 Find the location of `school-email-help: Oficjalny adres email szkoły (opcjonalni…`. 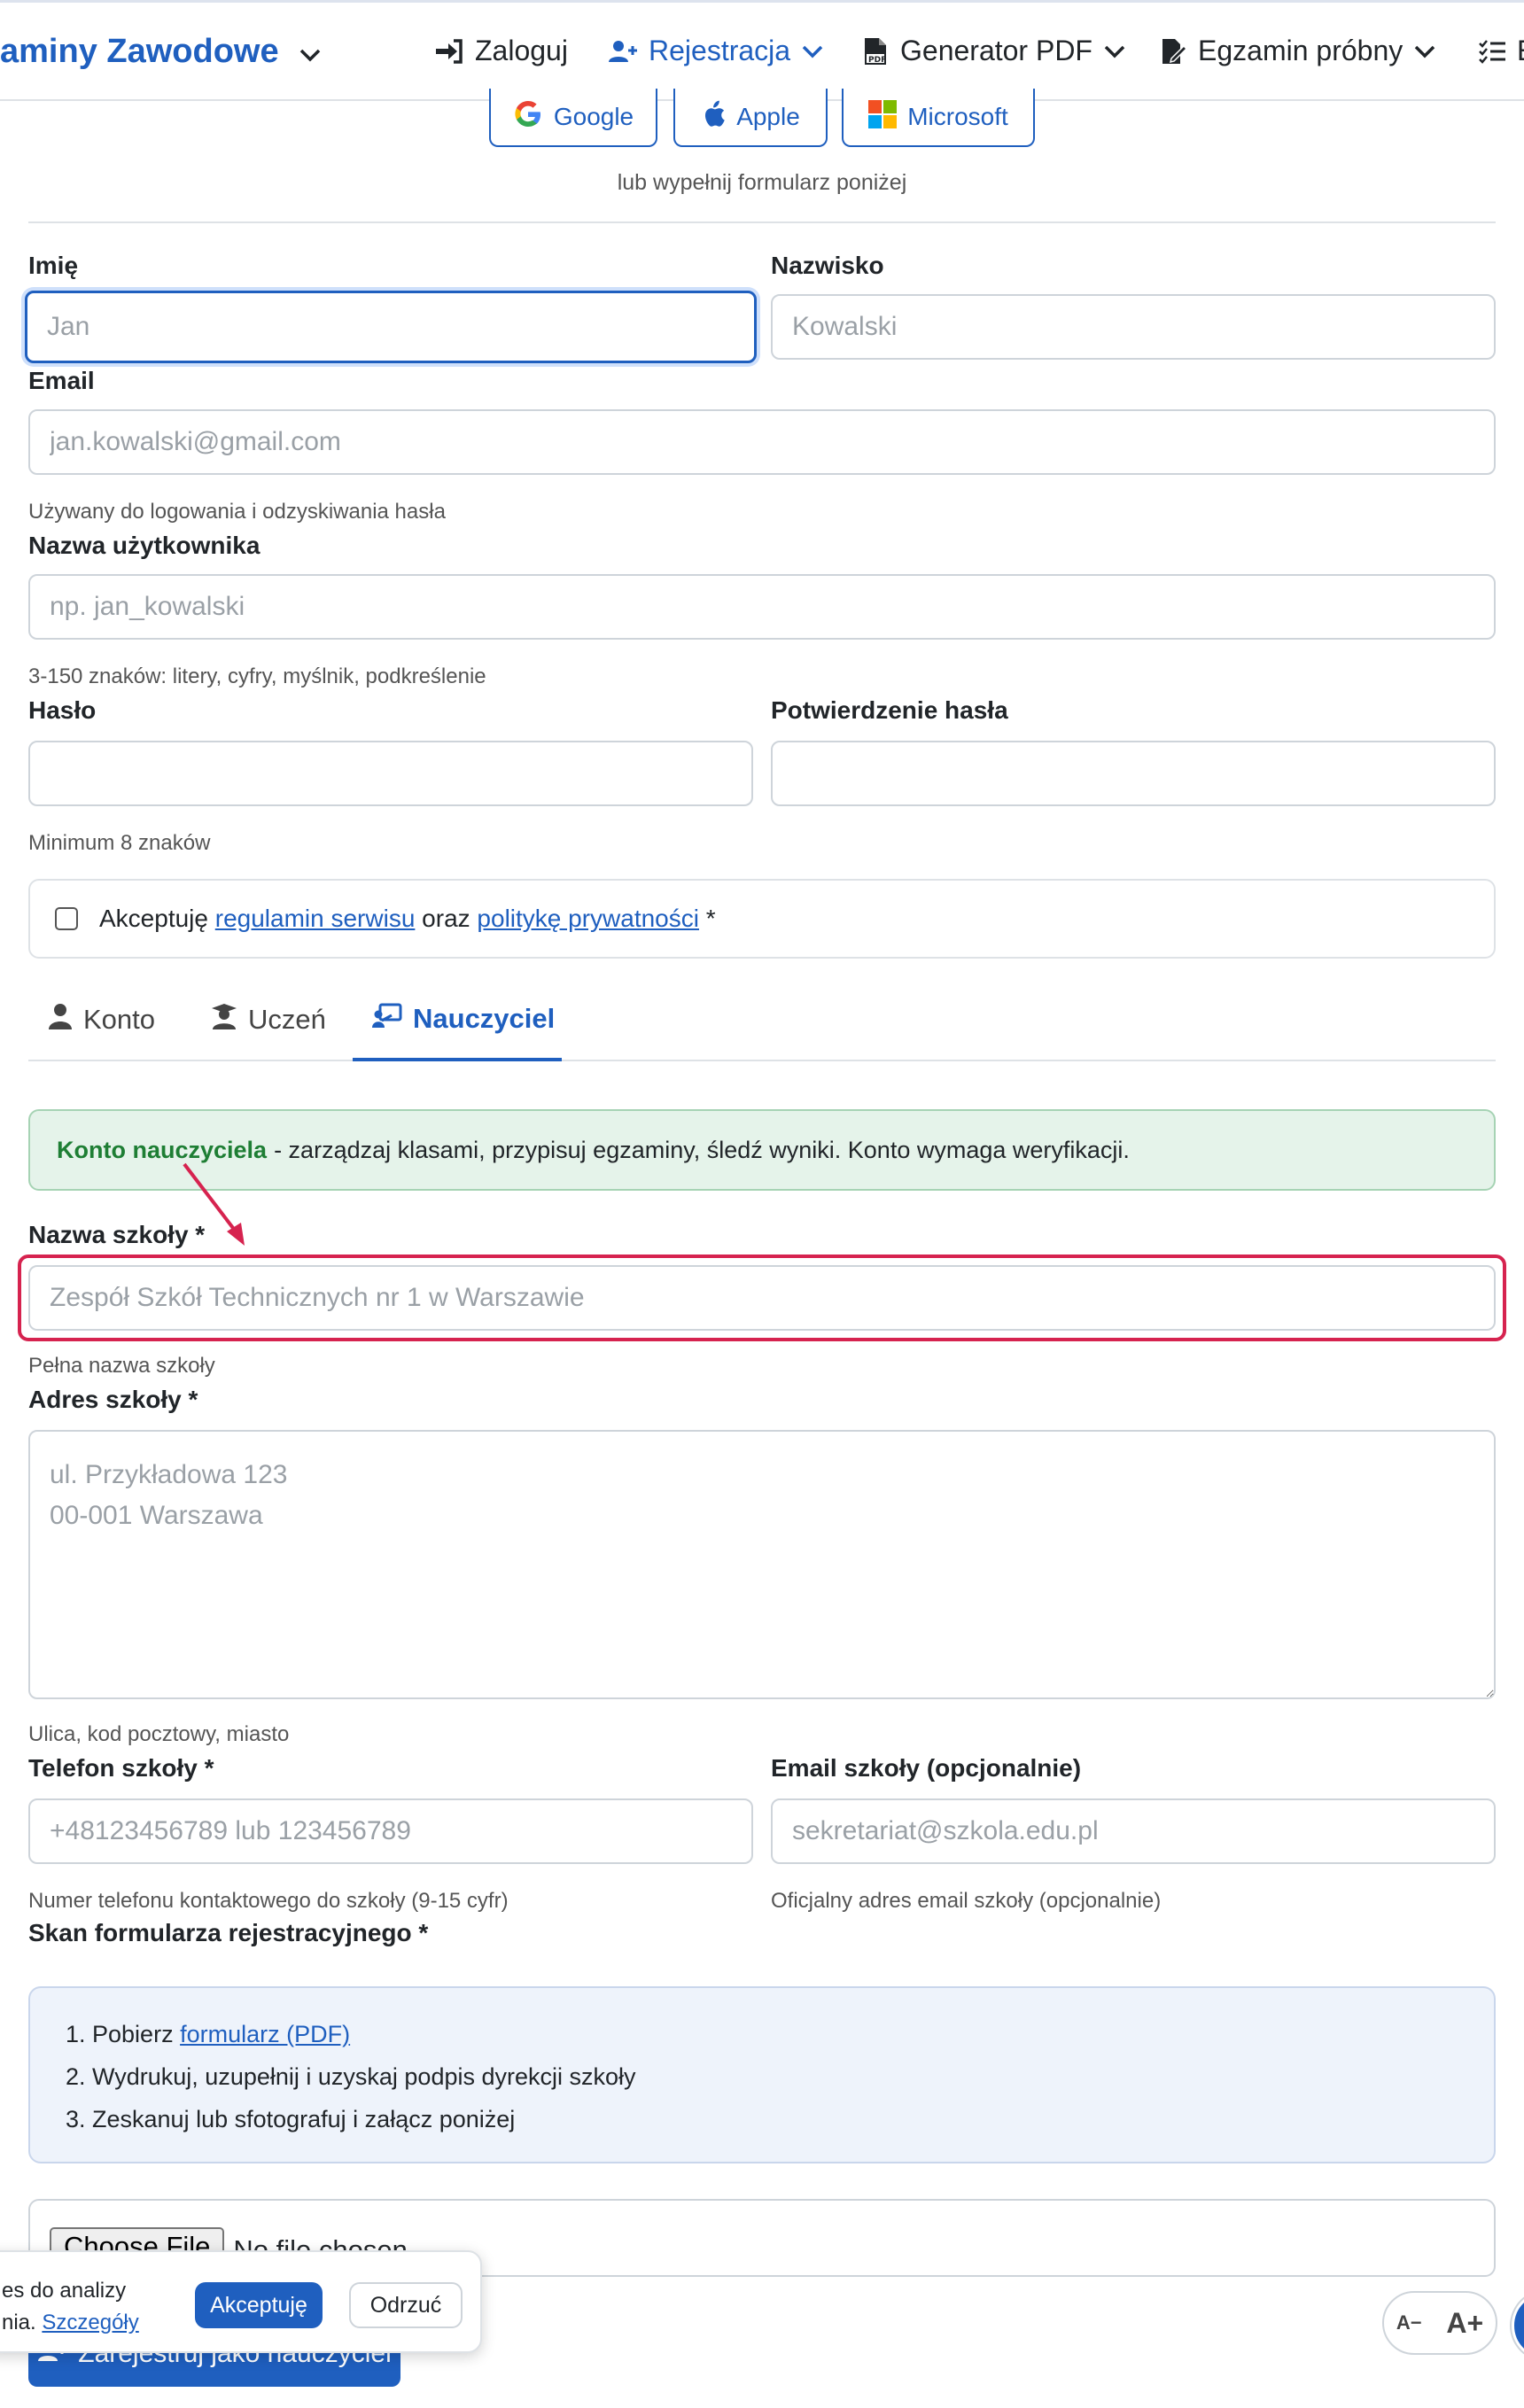

school-email-help: Oficjalny adres email szkoły (opcjonalni… is located at coordinates (966, 1901).